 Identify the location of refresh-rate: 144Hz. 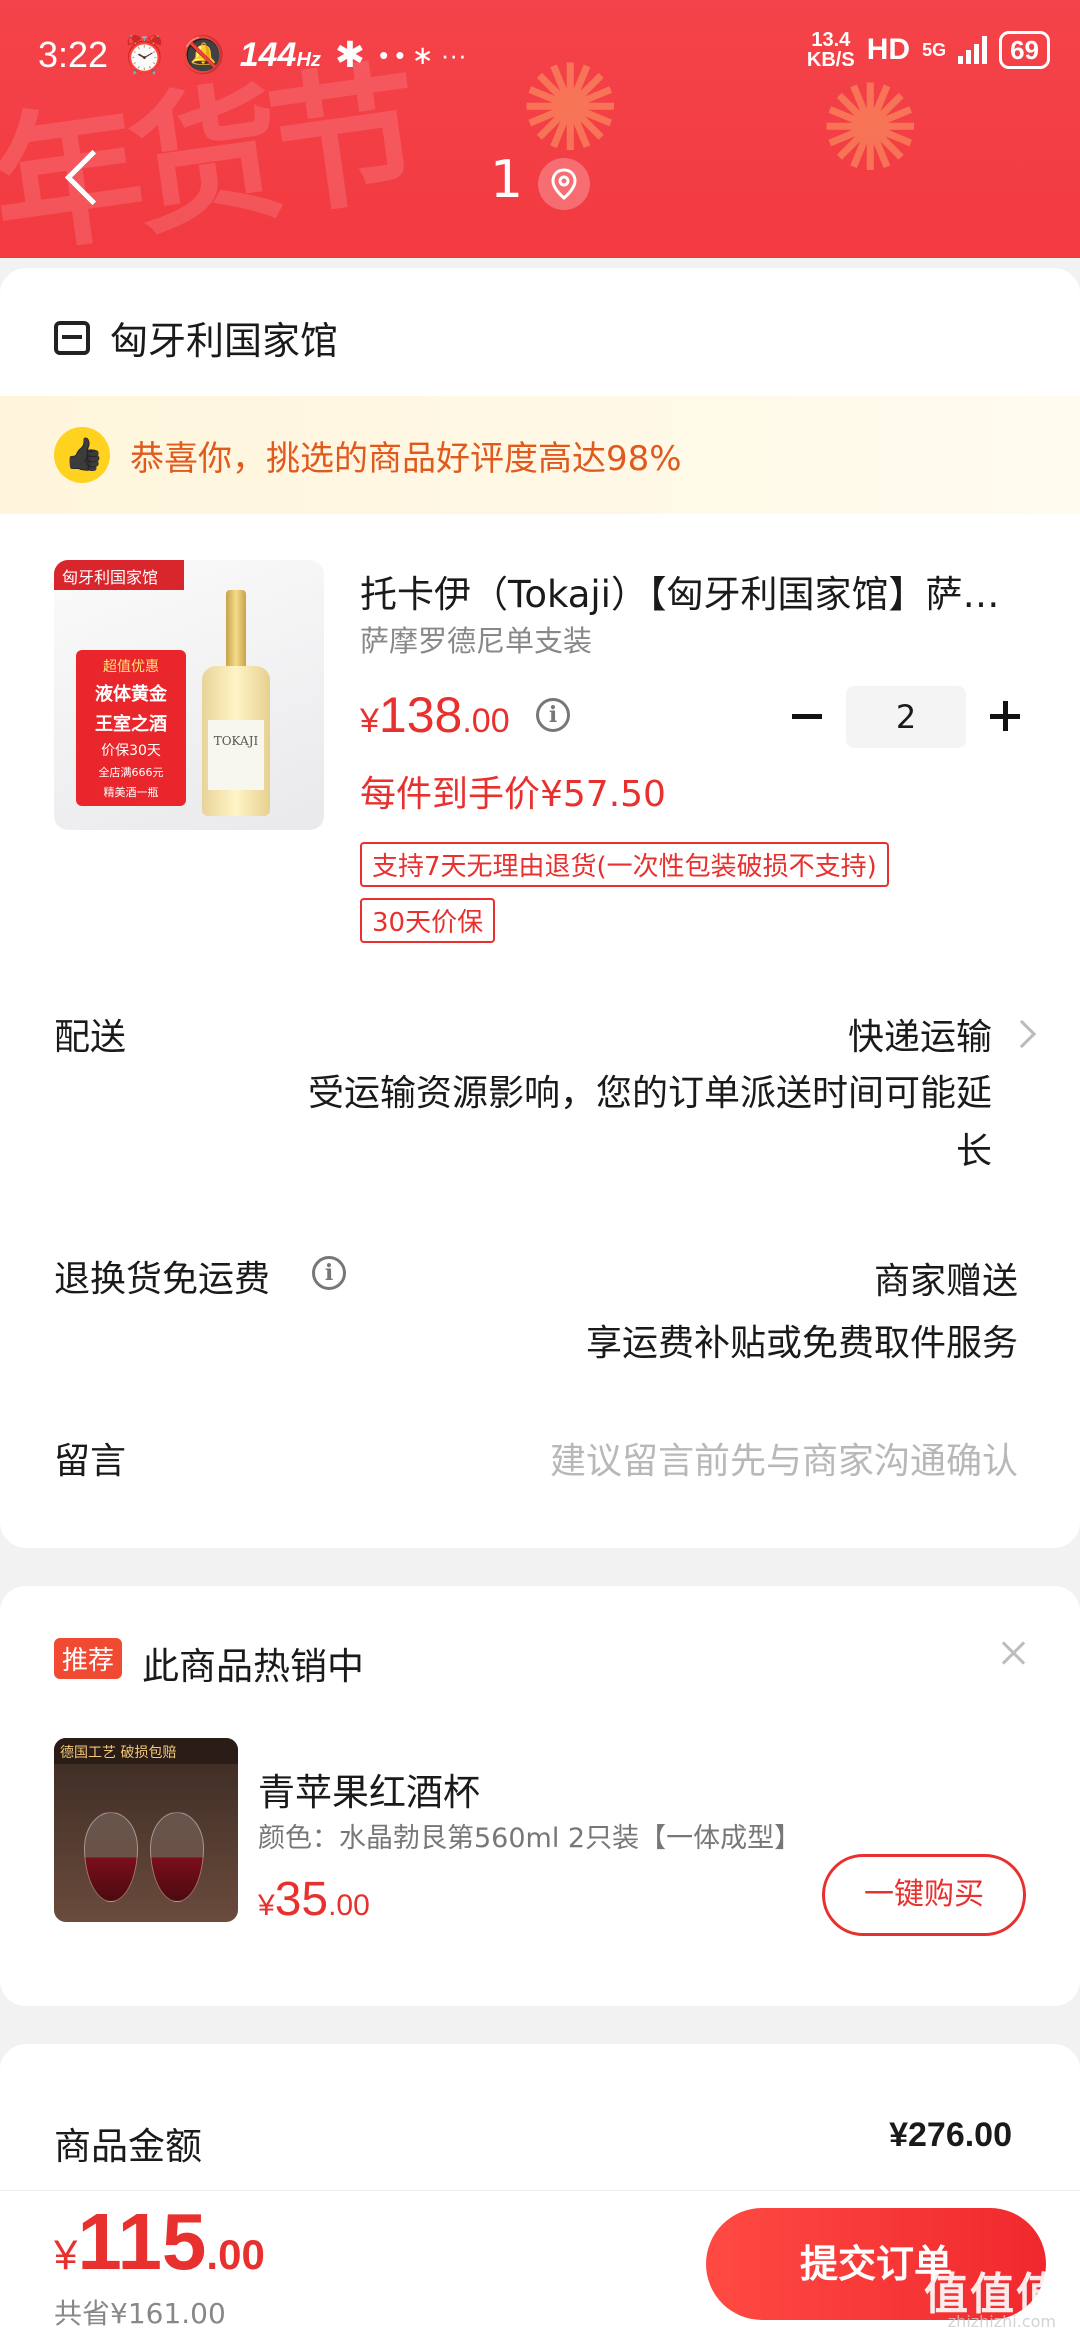
(280, 54).